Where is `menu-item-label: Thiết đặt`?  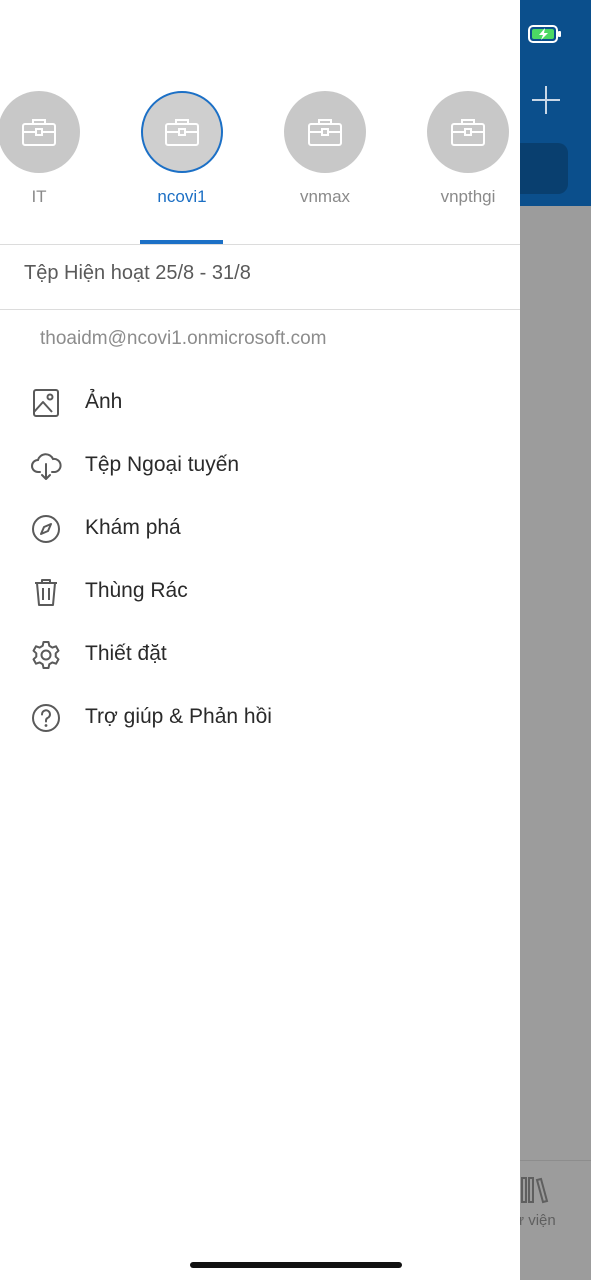
menu-item-label: Thiết đặt is located at coordinates (126, 653).